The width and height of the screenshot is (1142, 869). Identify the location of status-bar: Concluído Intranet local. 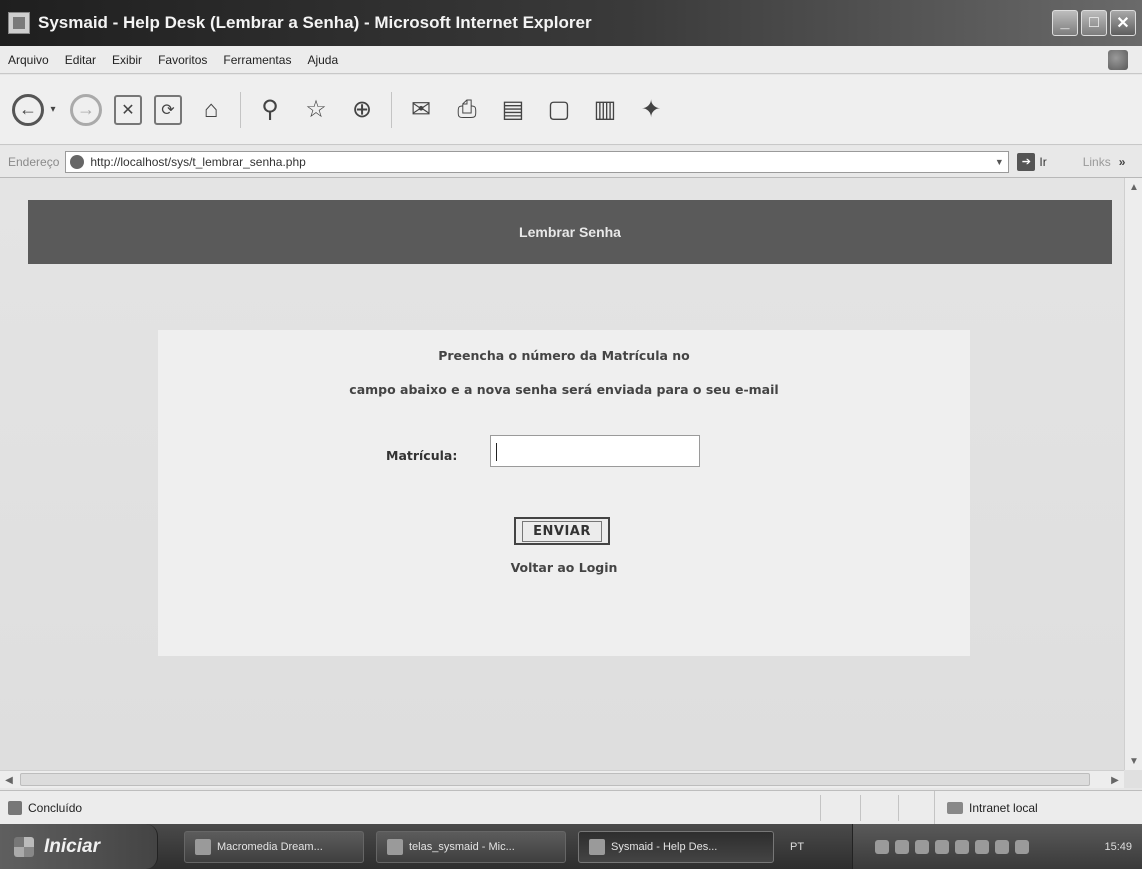
(571, 807).